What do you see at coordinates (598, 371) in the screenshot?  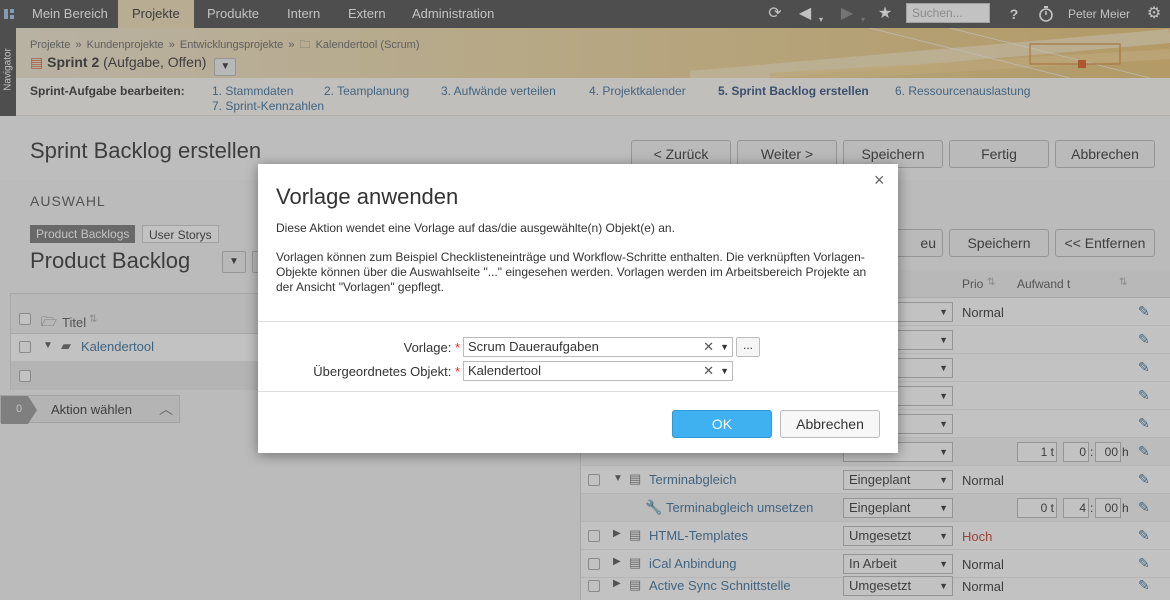 I see `parent-object-select: Kalendertool ✕ ▼` at bounding box center [598, 371].